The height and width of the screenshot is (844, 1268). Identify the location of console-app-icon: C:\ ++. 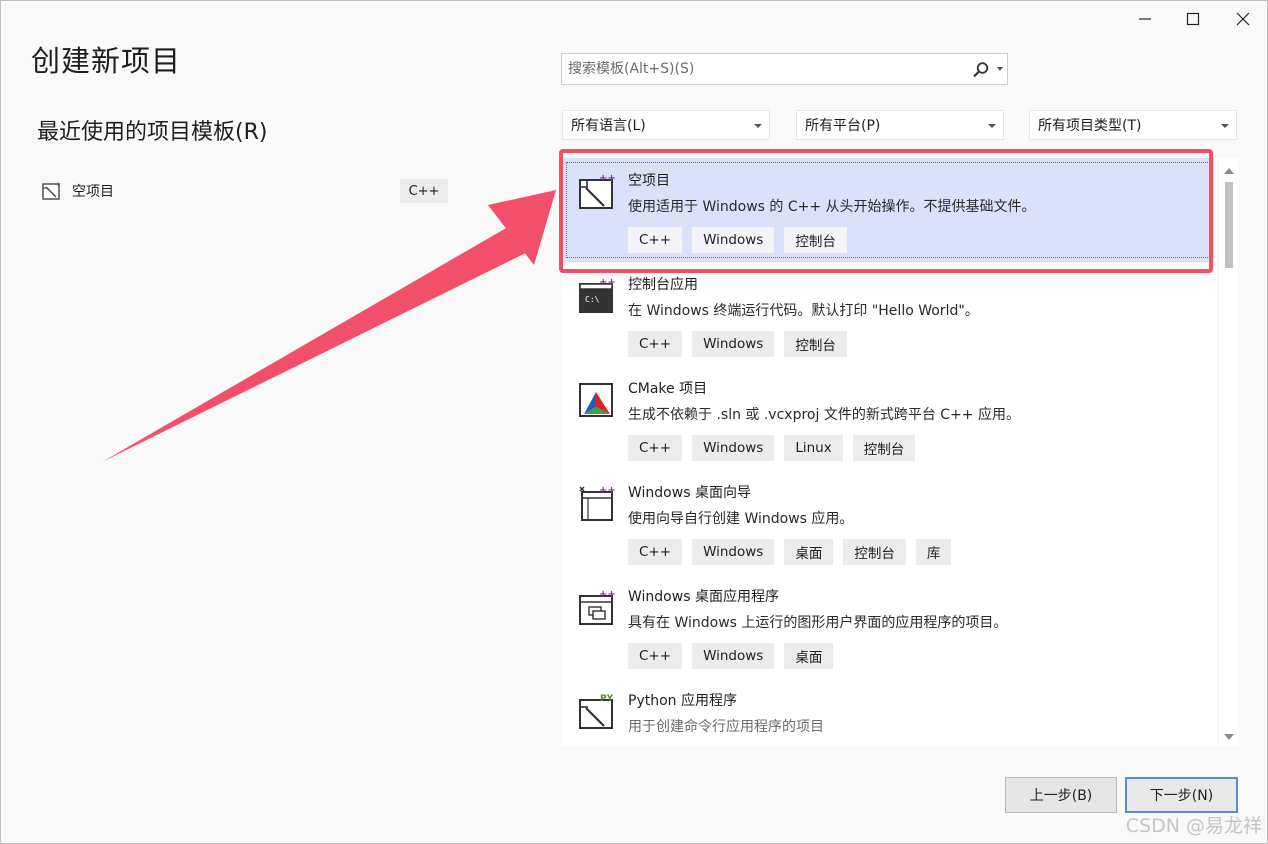
(597, 295).